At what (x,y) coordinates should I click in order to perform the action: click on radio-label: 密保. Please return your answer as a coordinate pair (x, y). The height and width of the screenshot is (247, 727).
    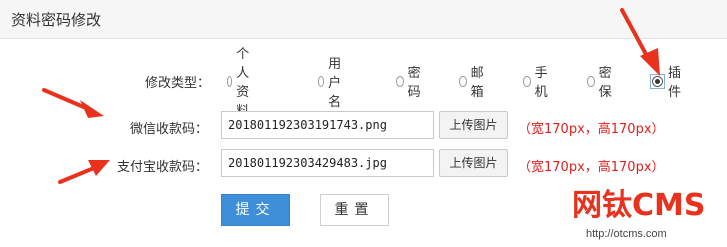
    Looking at the image, I should click on (605, 83).